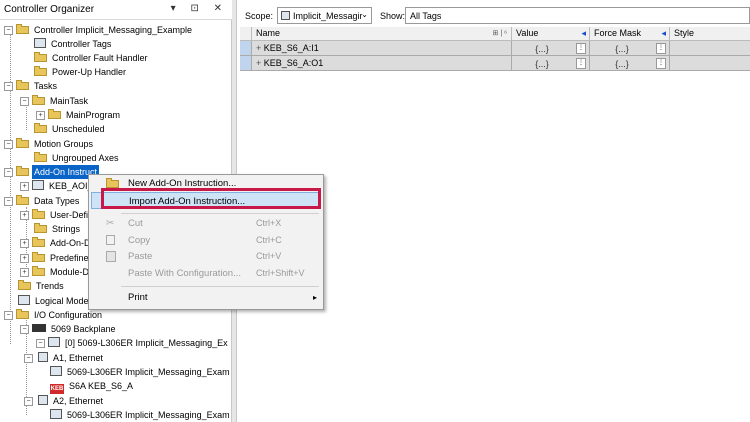 Image resolution: width=750 pixels, height=422 pixels. I want to click on menu-item-print: Print ▸, so click(206, 297).